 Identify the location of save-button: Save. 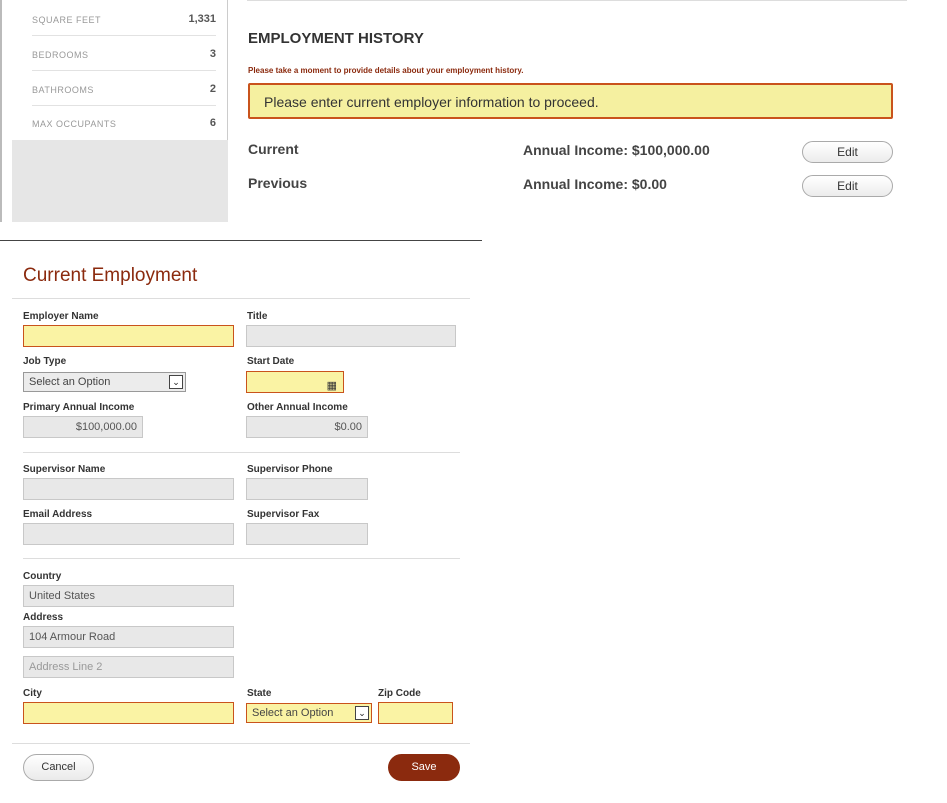
(424, 767).